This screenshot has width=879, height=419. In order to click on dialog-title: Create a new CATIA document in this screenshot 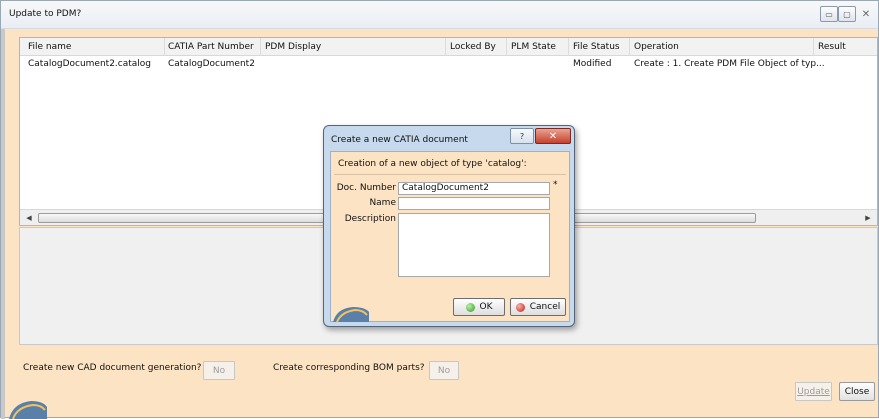, I will do `click(399, 140)`.